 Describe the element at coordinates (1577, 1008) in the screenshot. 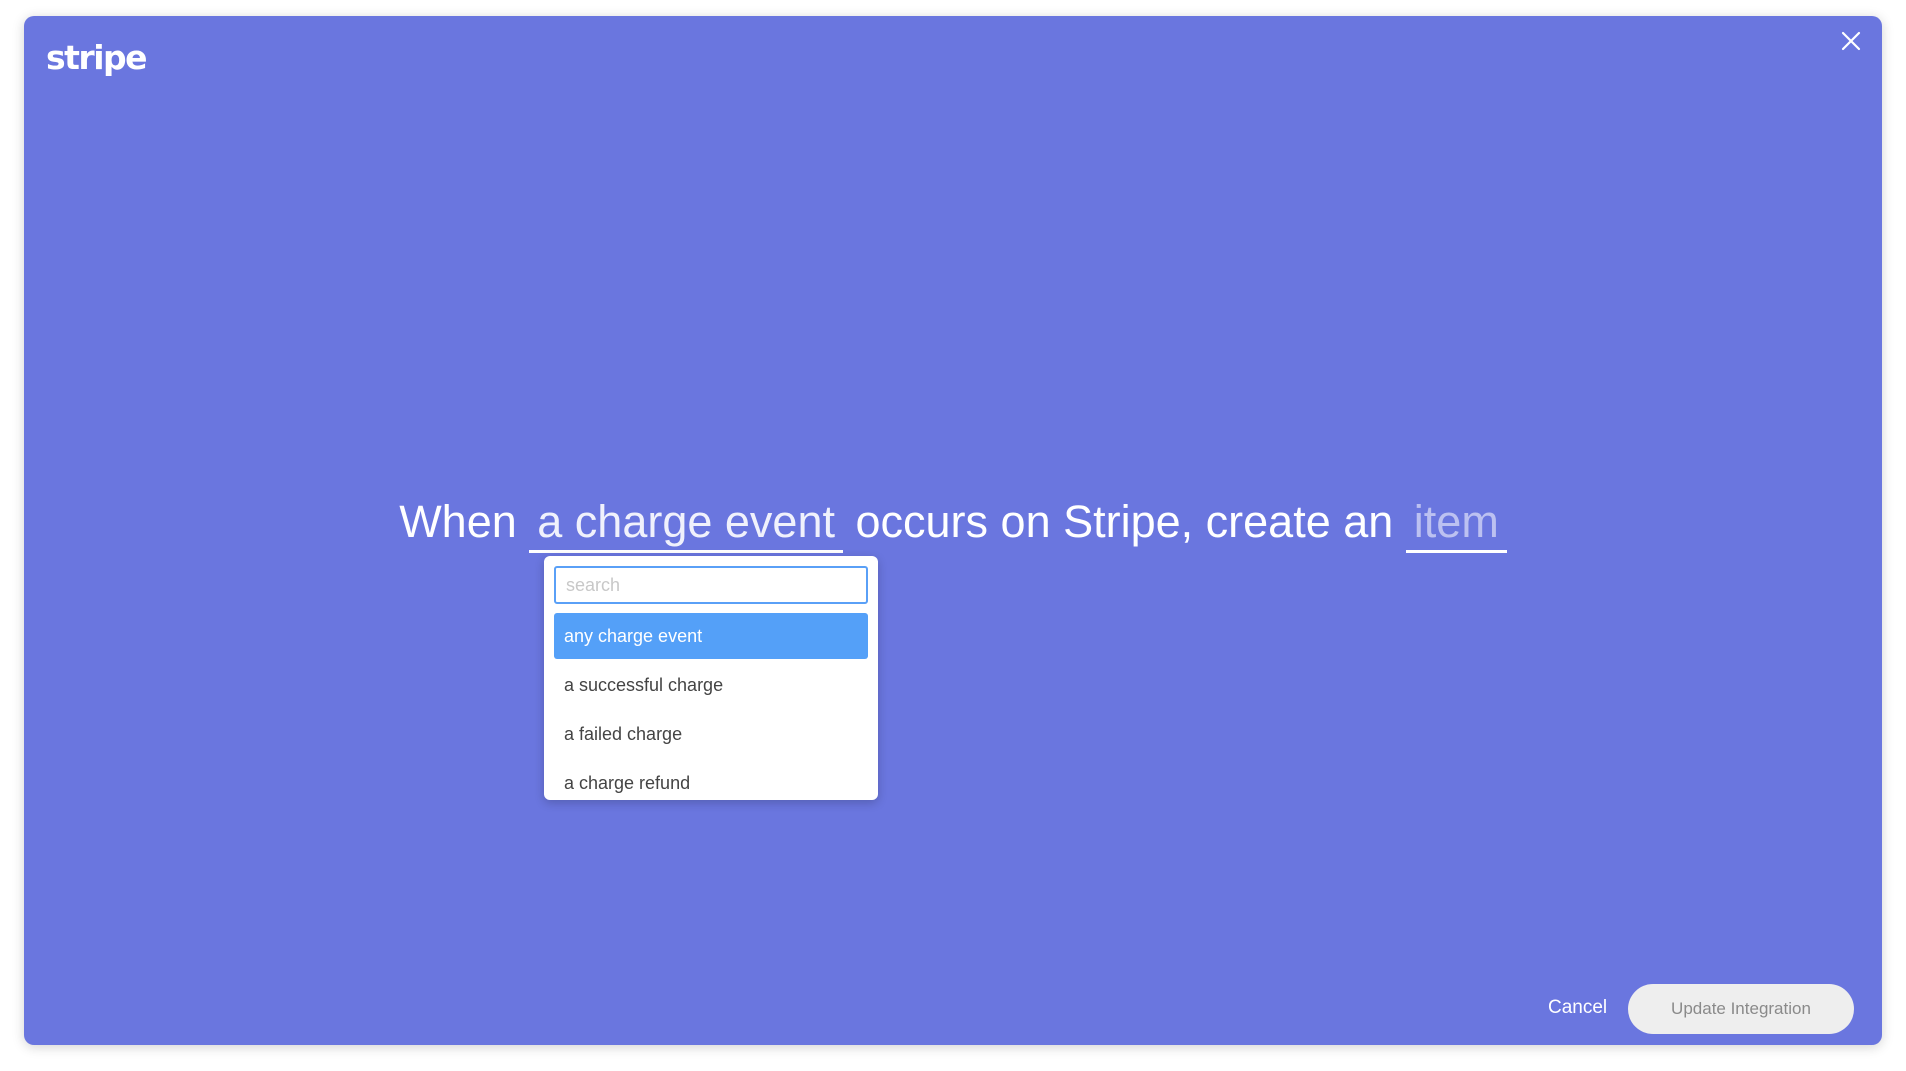

I see `cancel-button: Cancel` at that location.